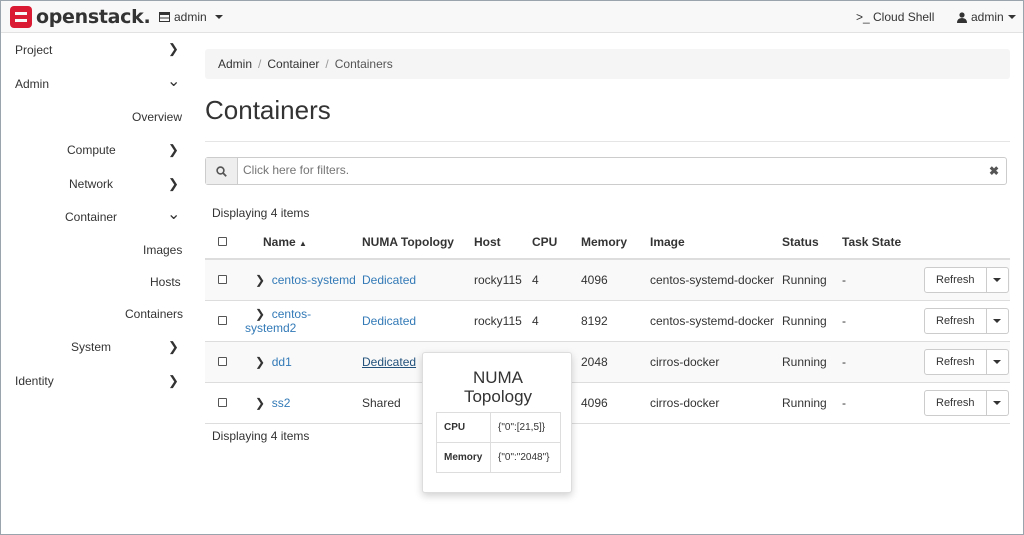  I want to click on numa-cell: Dedicated, so click(418, 321).